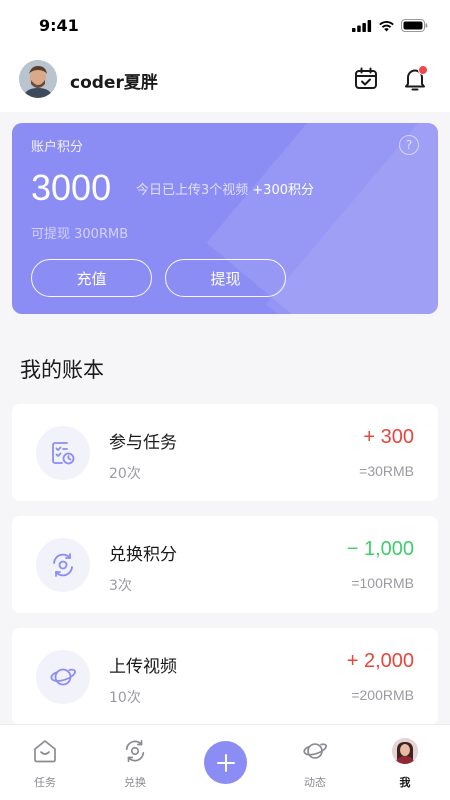  I want to click on tab-exchange: 兑换, so click(135, 762).